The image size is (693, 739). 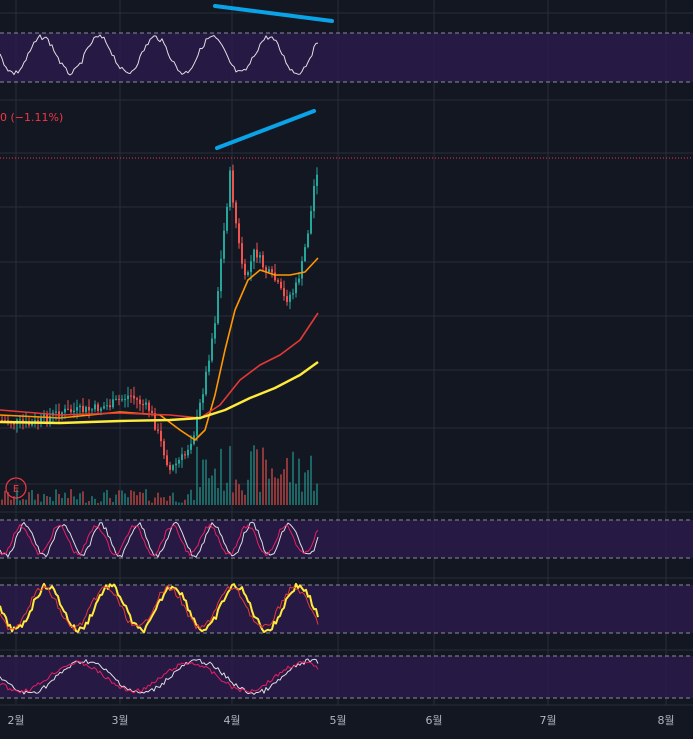 What do you see at coordinates (159, 475) in the screenshot?
I see `volume-bars` at bounding box center [159, 475].